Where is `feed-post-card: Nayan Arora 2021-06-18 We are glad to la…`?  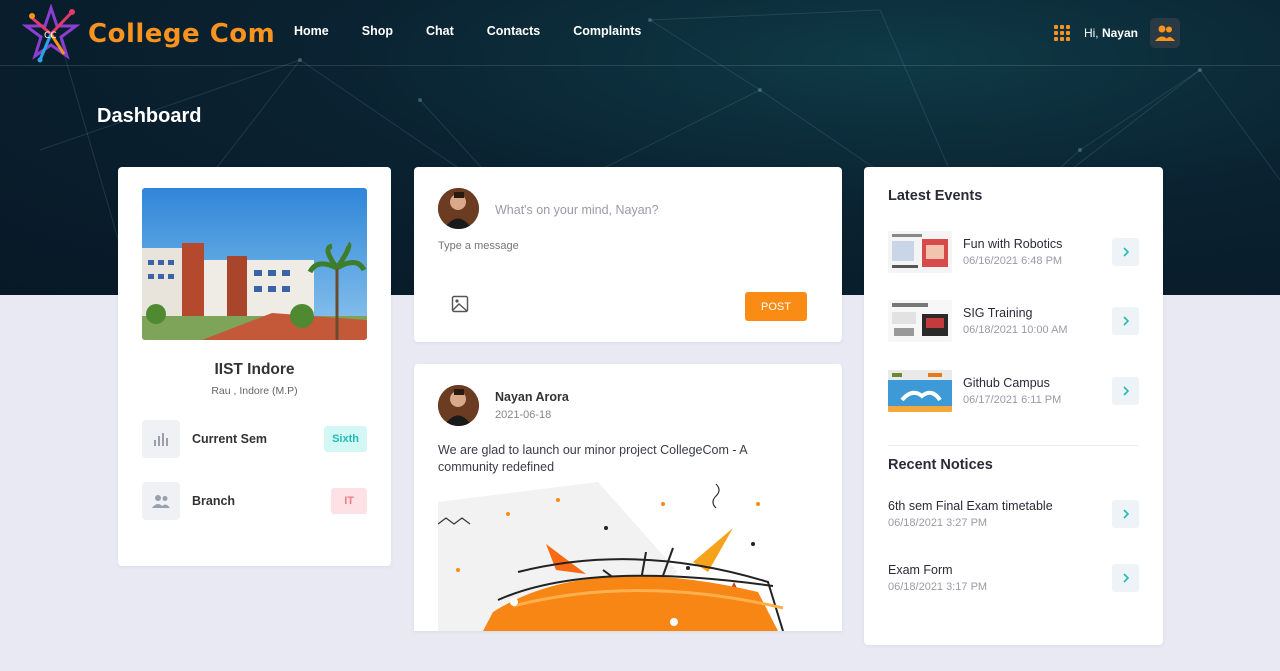
feed-post-card: Nayan Arora 2021-06-18 We are glad to la… is located at coordinates (628, 497).